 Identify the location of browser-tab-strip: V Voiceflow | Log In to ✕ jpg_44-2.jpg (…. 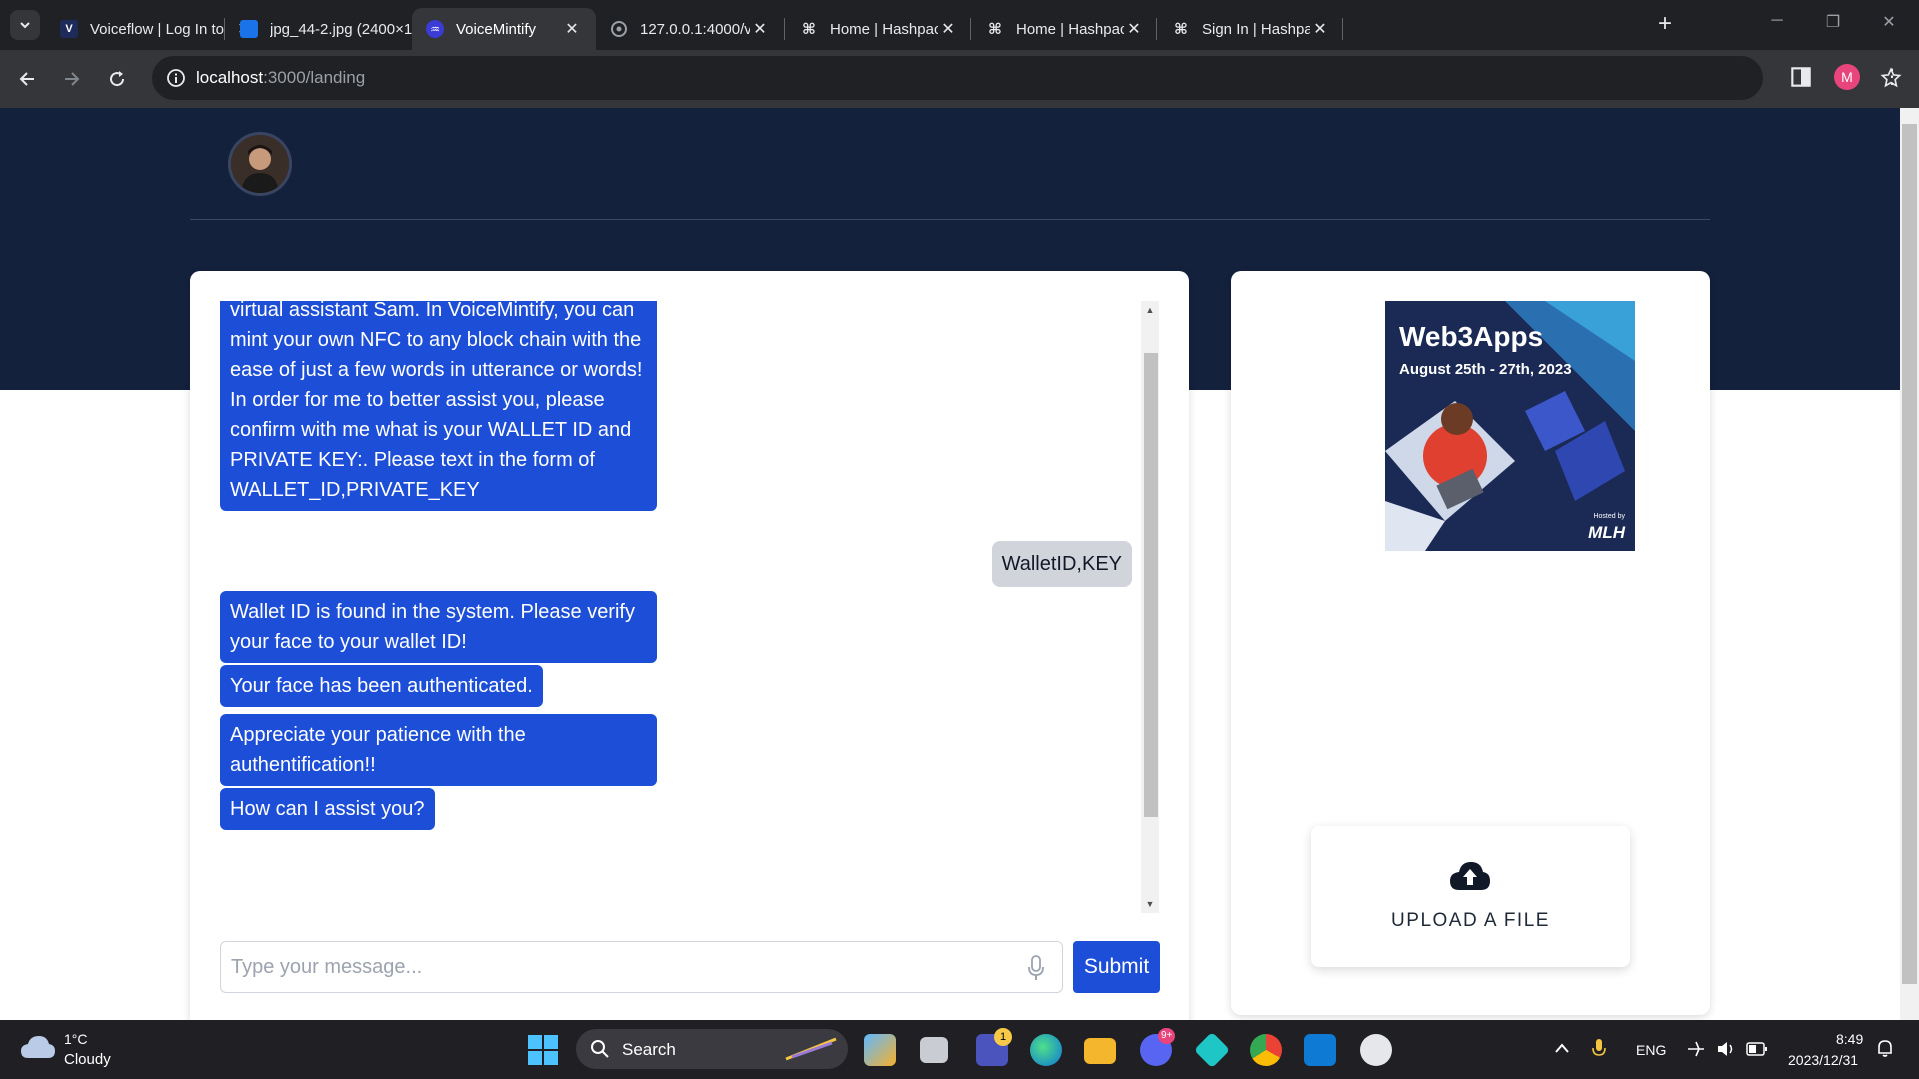
(959, 25).